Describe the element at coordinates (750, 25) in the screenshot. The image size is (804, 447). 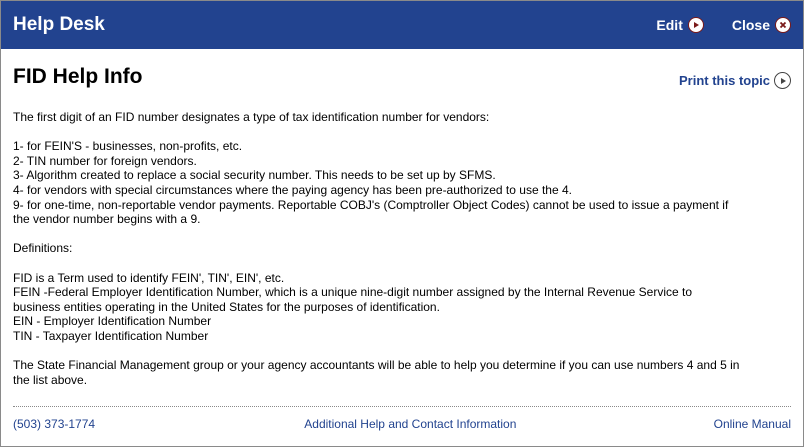
I see `close-label: Close` at that location.